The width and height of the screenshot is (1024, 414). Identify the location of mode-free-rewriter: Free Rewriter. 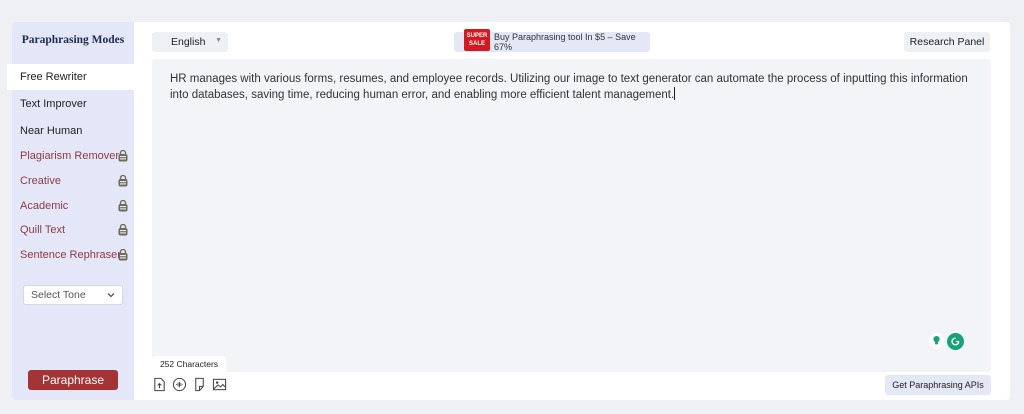
(70, 77).